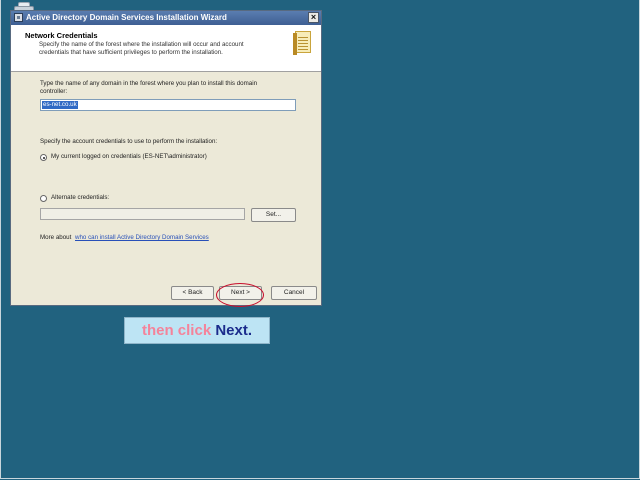 The width and height of the screenshot is (640, 480). What do you see at coordinates (176, 330) in the screenshot?
I see `caption-then-click: then click` at bounding box center [176, 330].